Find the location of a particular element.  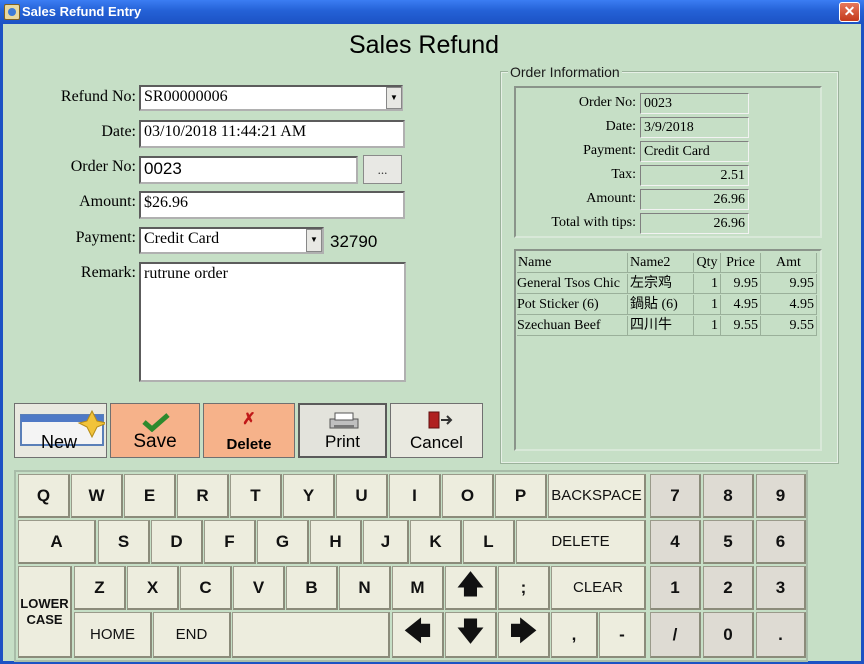

key-c: C is located at coordinates (206, 588).